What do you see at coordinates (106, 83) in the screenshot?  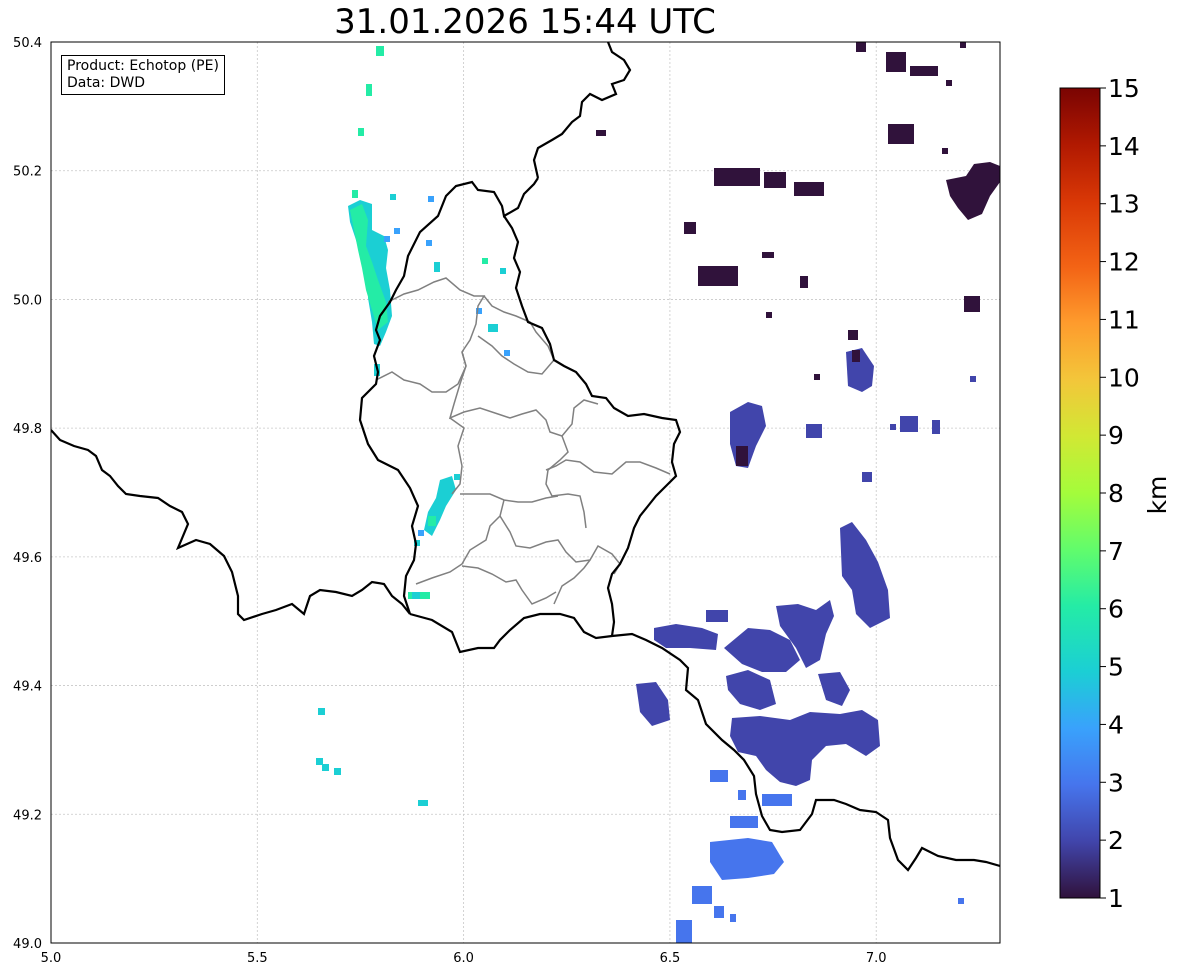 I see `data-source-label: Data: DWD` at bounding box center [106, 83].